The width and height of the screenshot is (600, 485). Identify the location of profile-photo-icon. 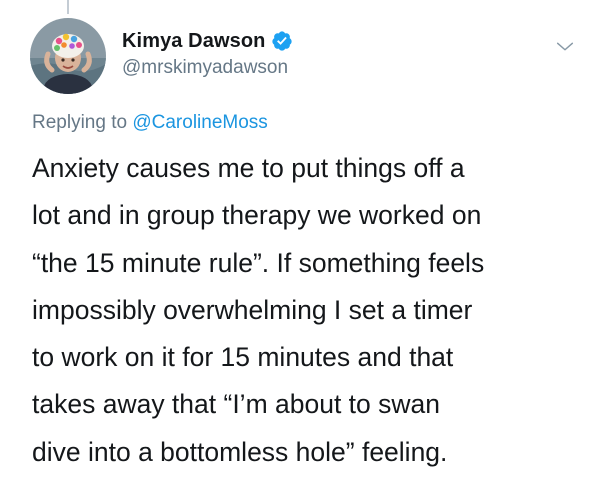
(68, 56).